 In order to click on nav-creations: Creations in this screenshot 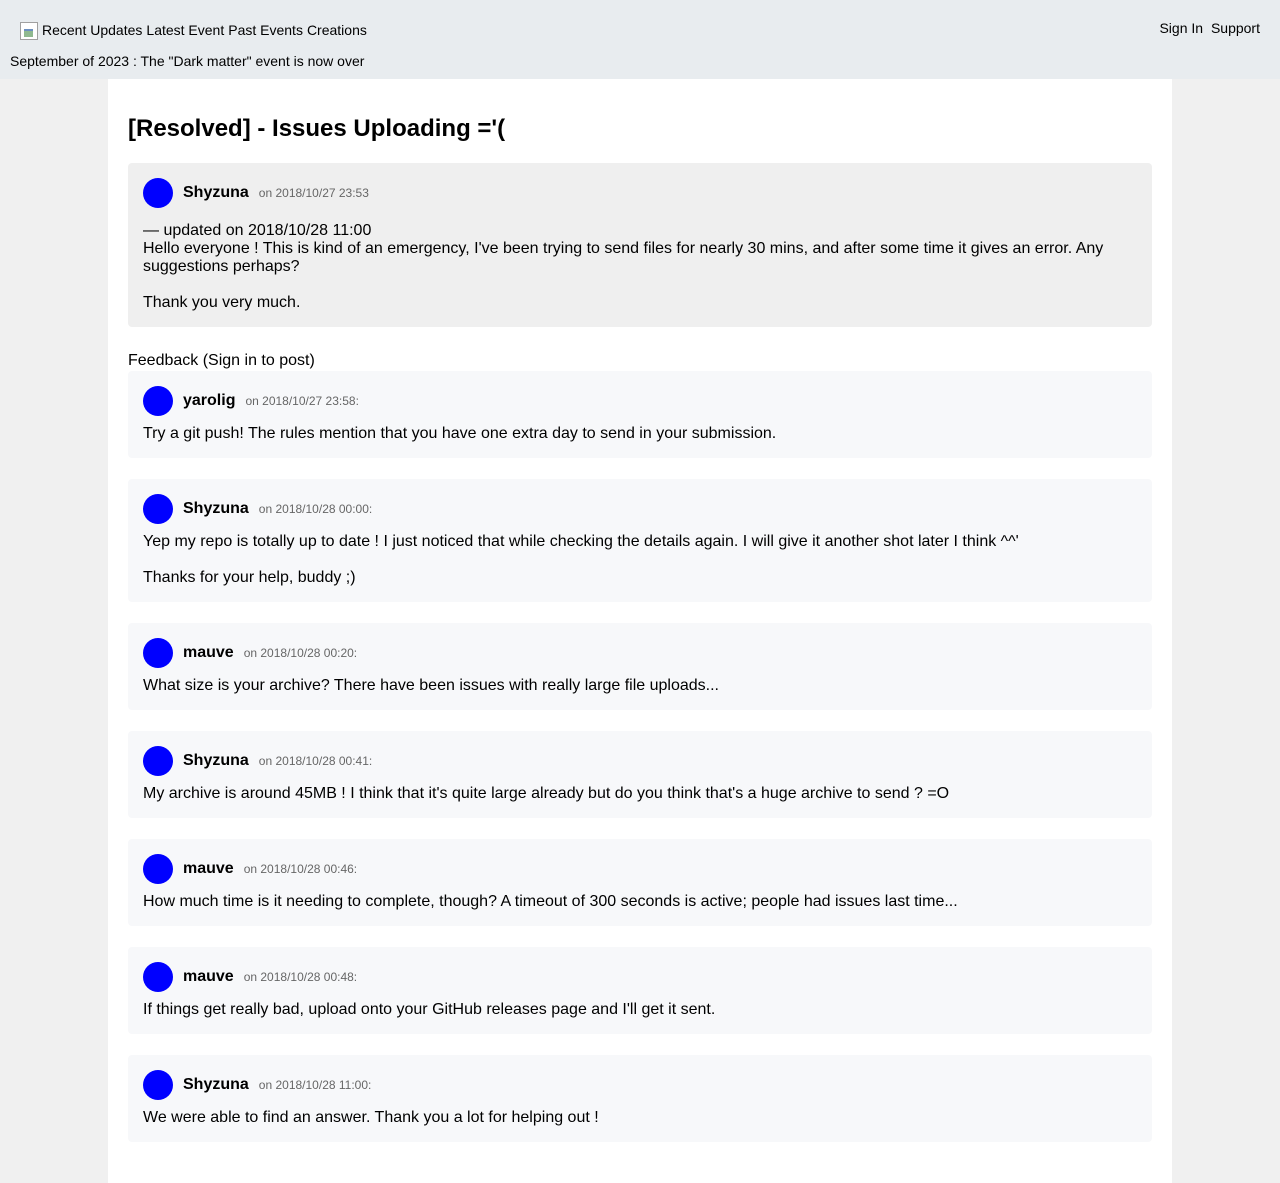, I will do `click(337, 30)`.